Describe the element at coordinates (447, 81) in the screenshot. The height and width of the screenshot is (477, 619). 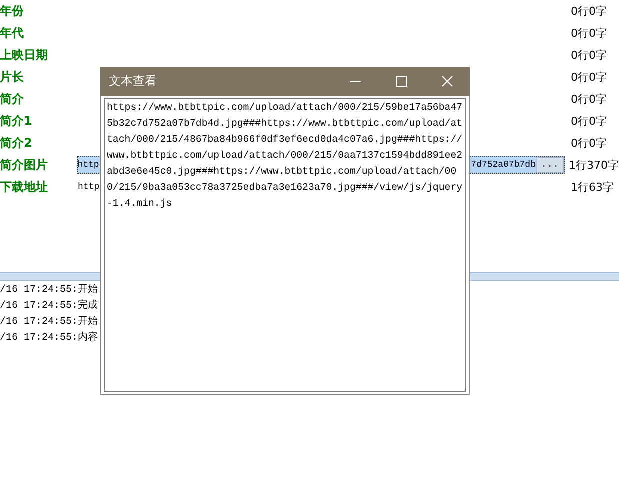
I see `close-icon` at that location.